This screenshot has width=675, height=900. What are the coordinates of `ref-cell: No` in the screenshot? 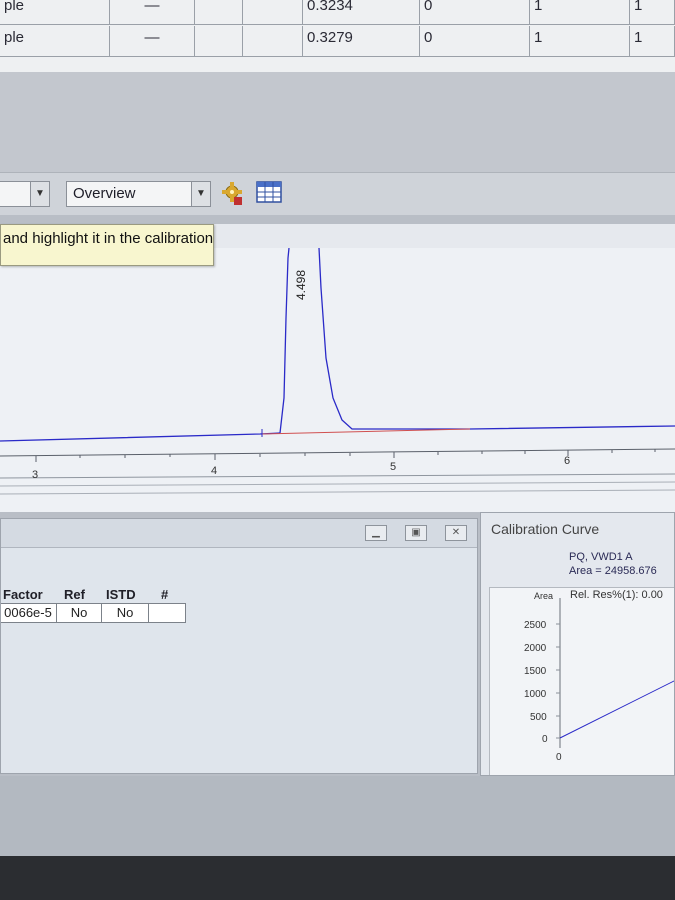 It's located at (79, 613).